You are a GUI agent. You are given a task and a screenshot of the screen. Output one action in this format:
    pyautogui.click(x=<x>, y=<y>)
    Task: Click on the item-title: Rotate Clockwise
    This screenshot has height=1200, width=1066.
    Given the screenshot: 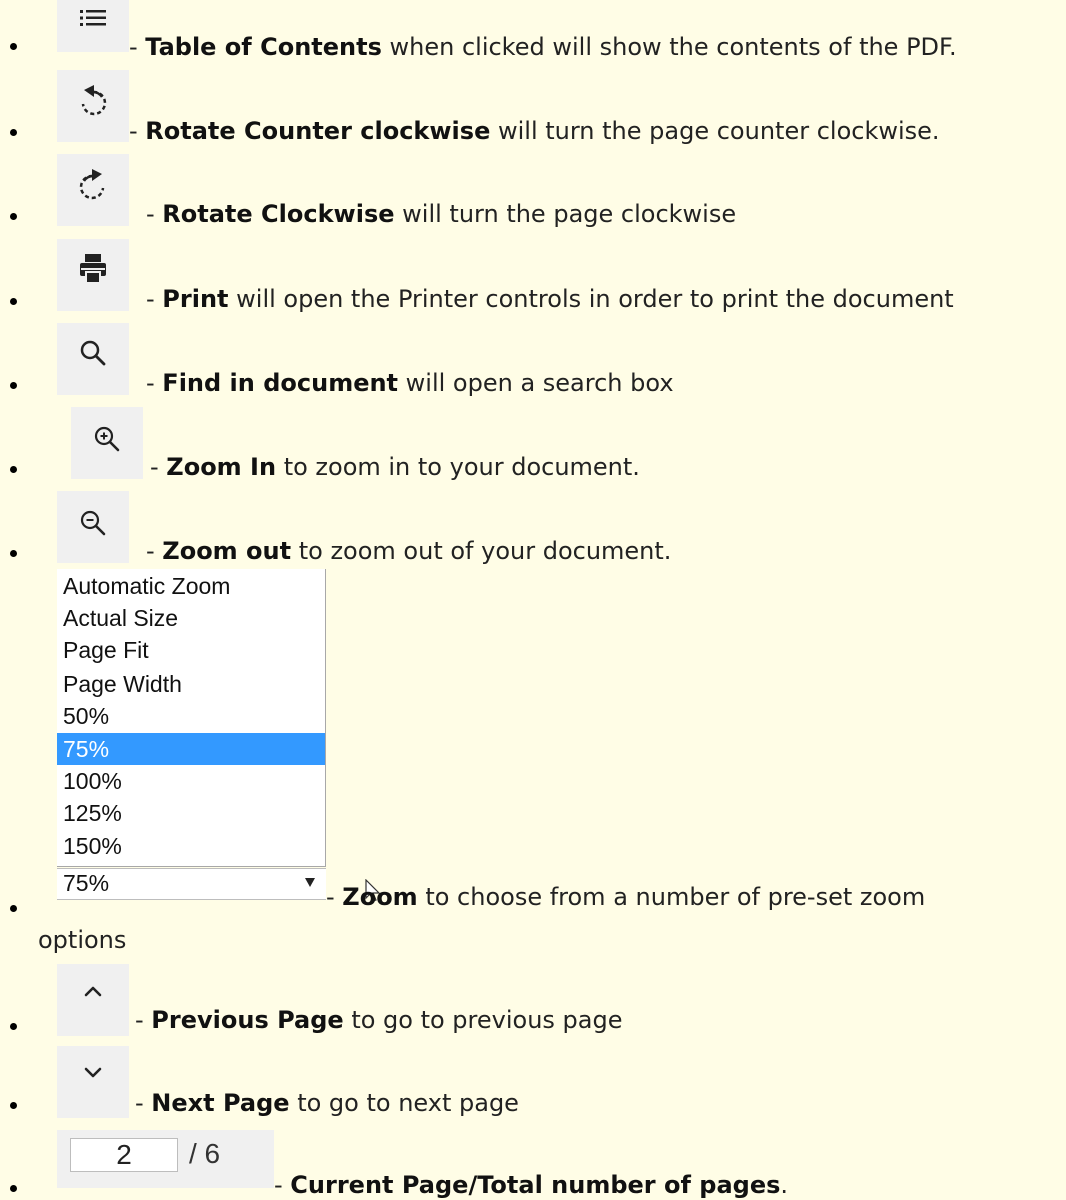 What is the action you would take?
    pyautogui.click(x=278, y=214)
    